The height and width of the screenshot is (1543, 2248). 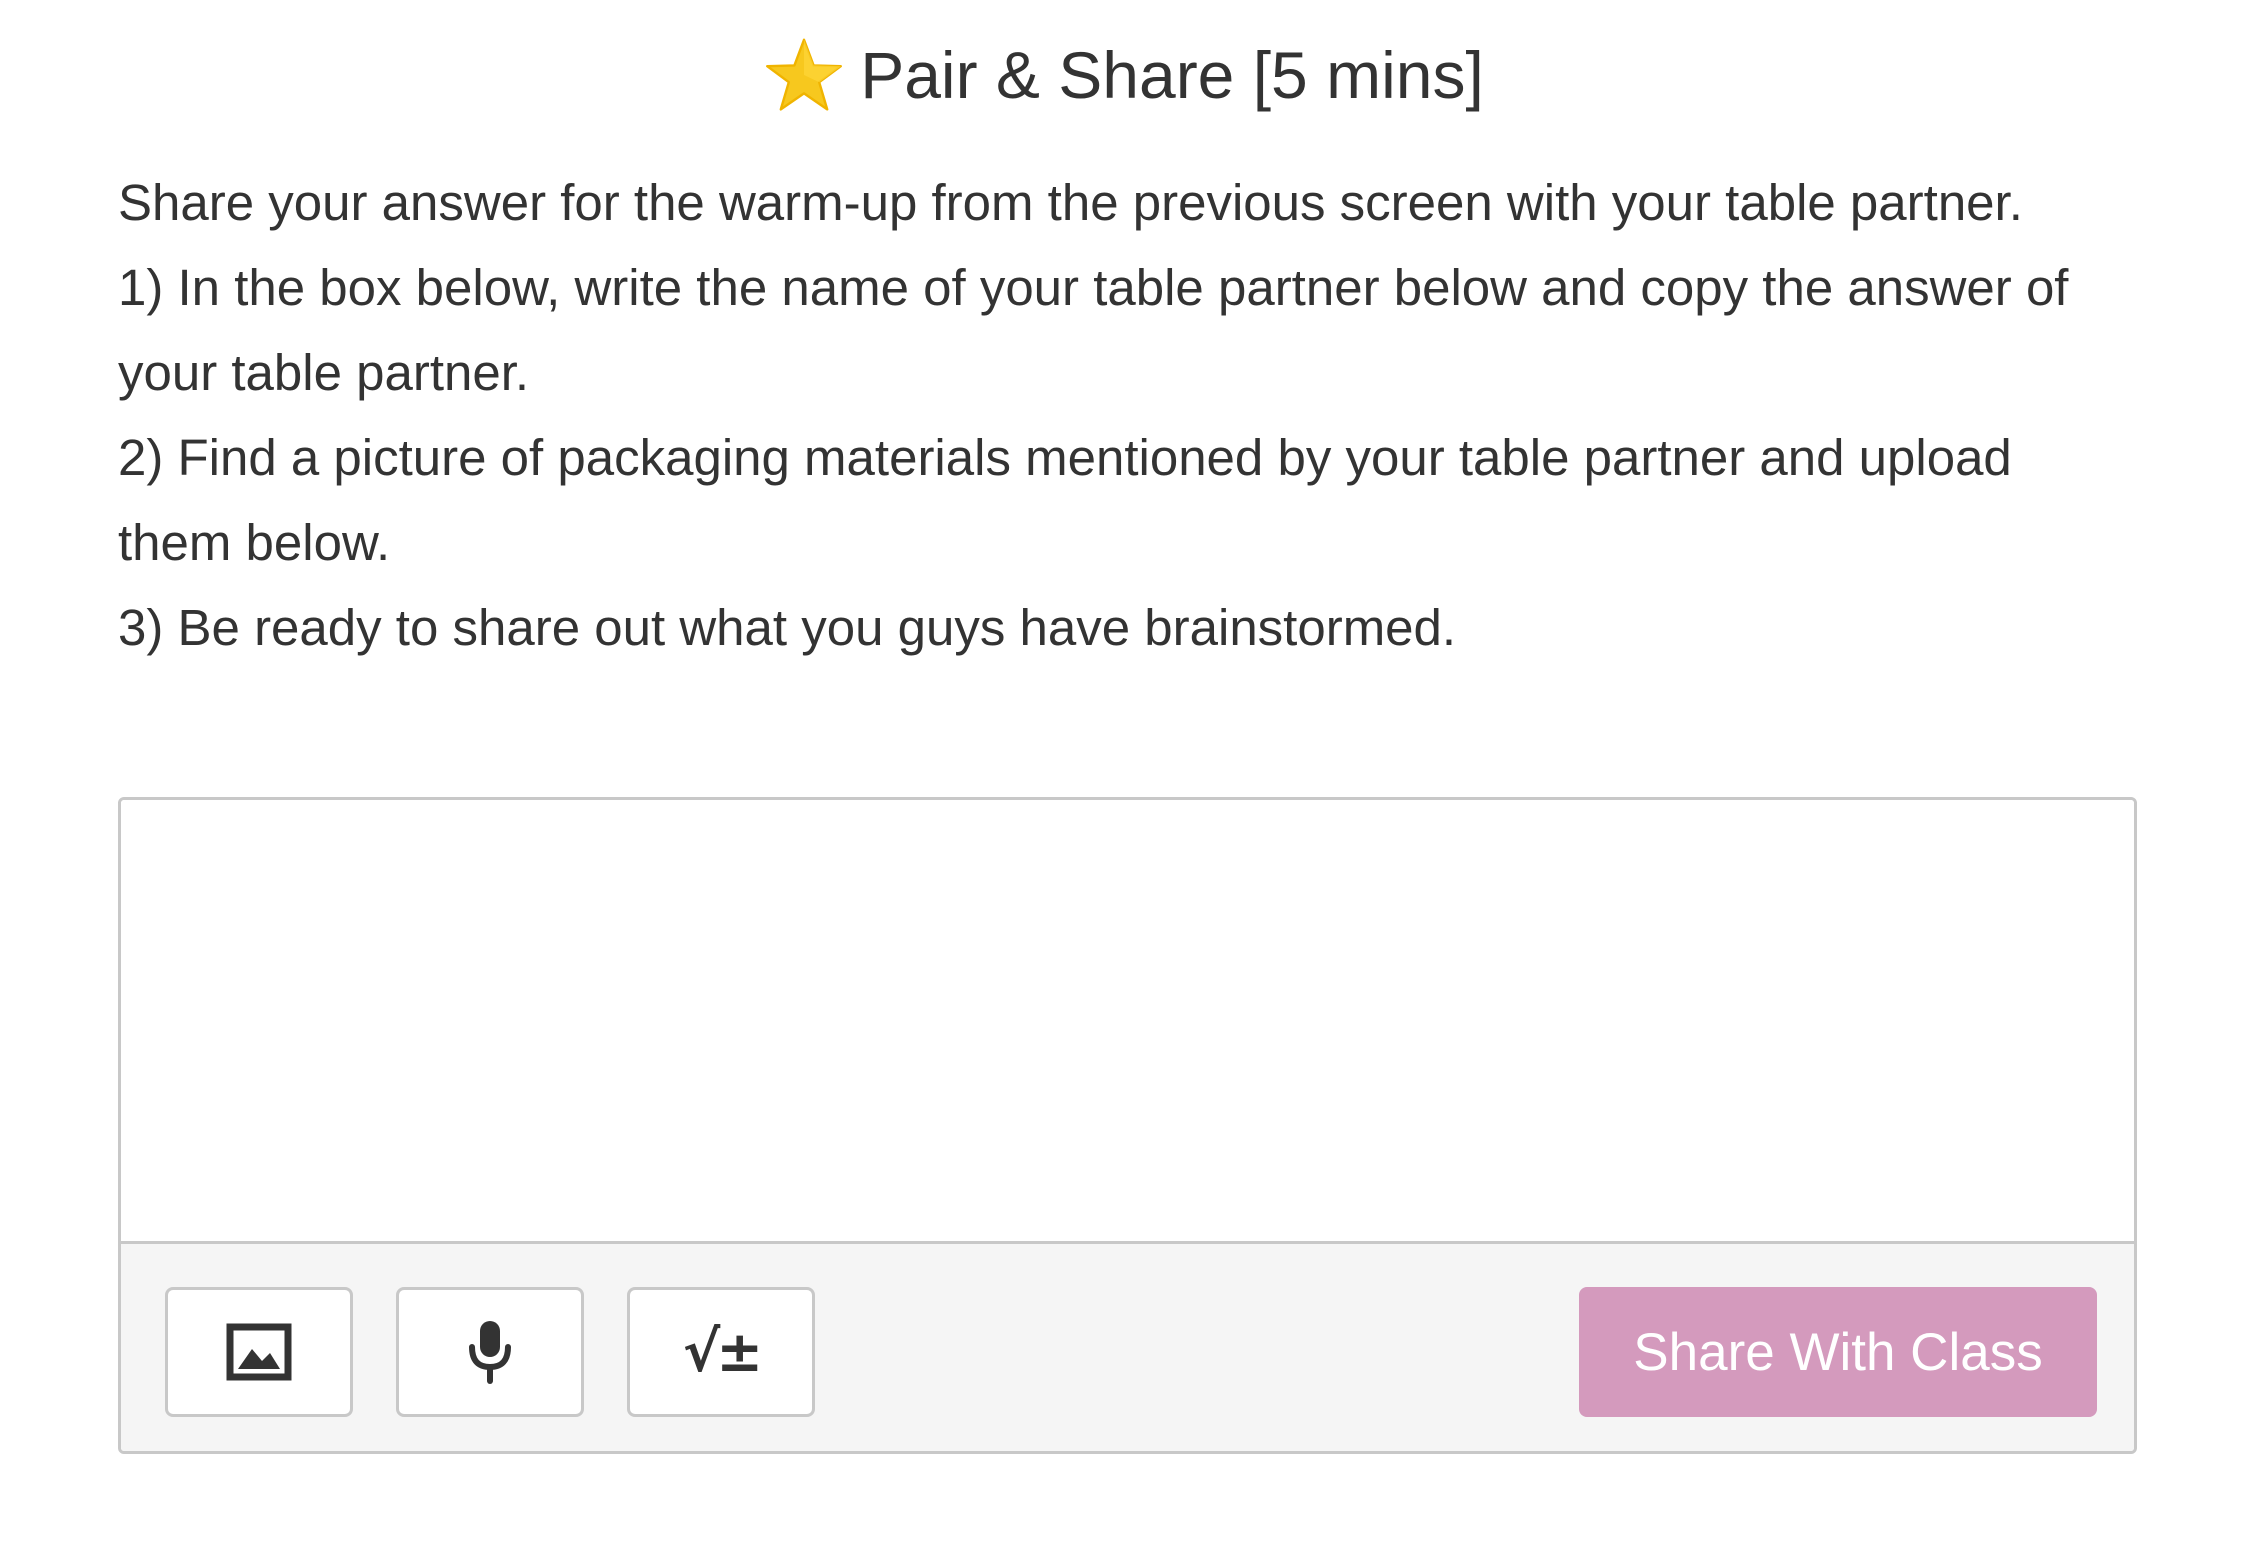 What do you see at coordinates (804, 74) in the screenshot?
I see `star-icon` at bounding box center [804, 74].